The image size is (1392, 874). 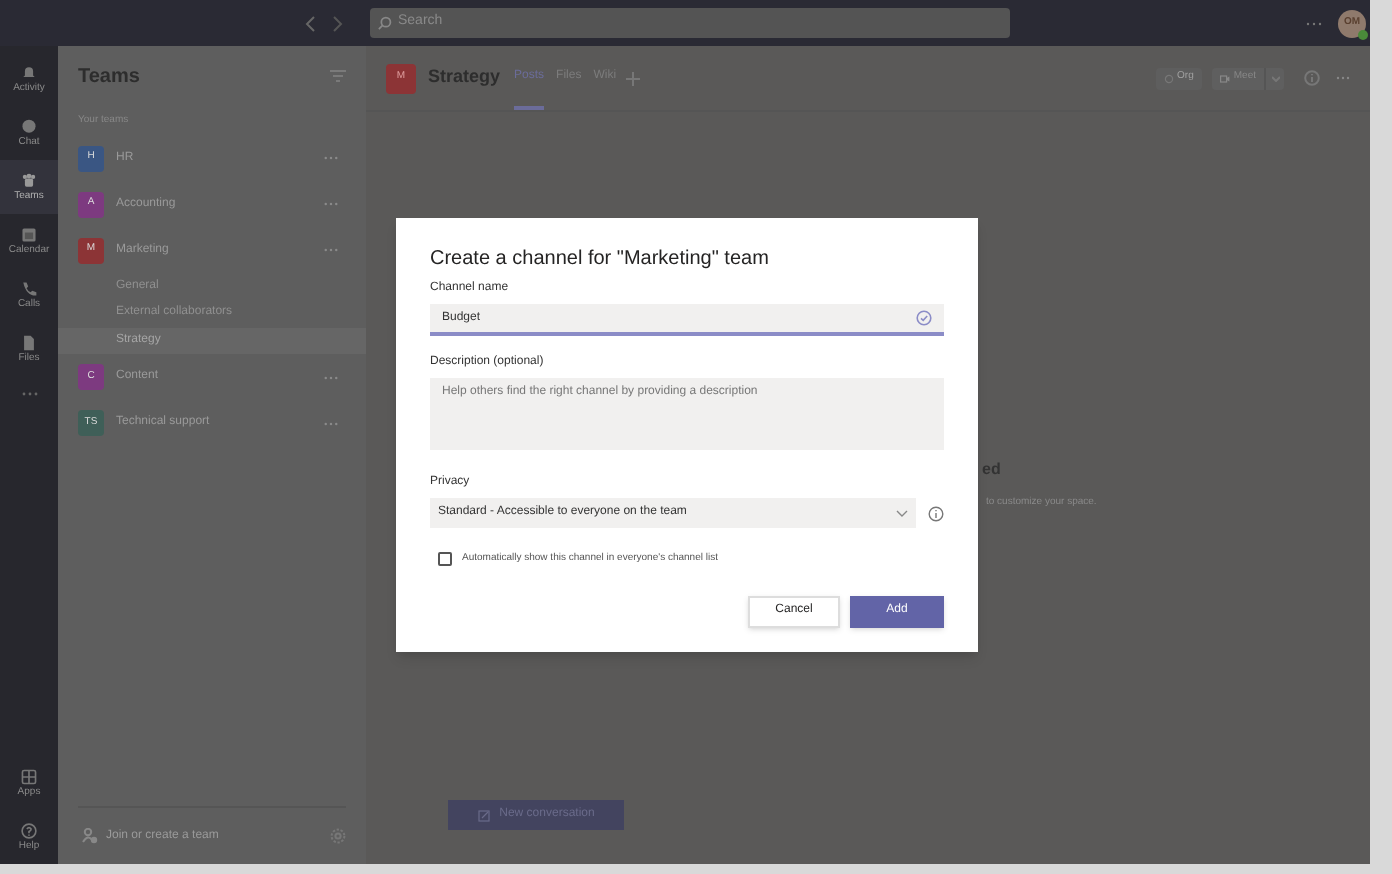 I want to click on dialog-title: Create a channel for "Marketing" team, so click(x=600, y=260).